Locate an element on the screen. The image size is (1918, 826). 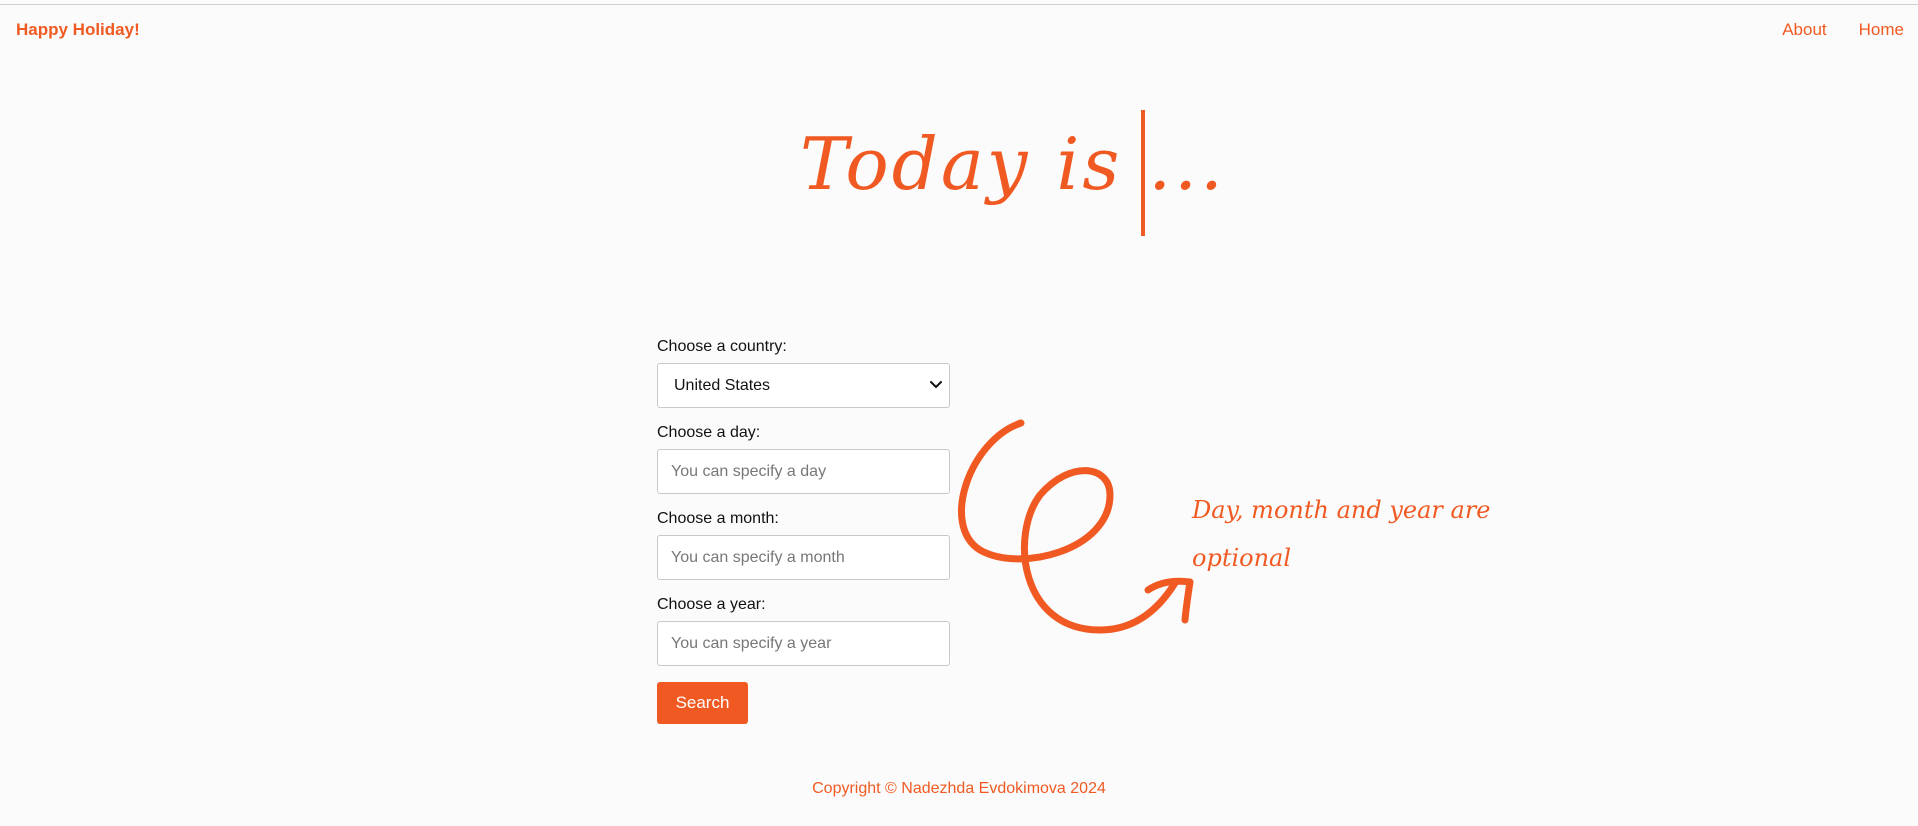
country-field: Choose a country: United States is located at coordinates (803, 373).